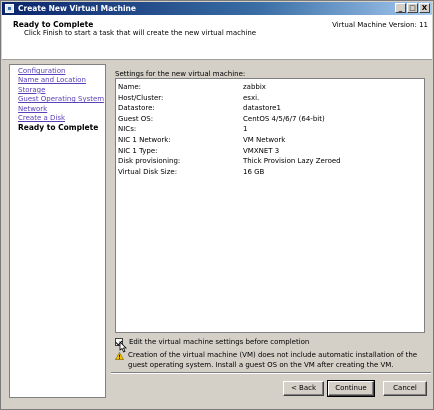 The height and width of the screenshot is (410, 434). I want to click on settings-row: NIC 1 Type: VMXNET 3, so click(270, 151).